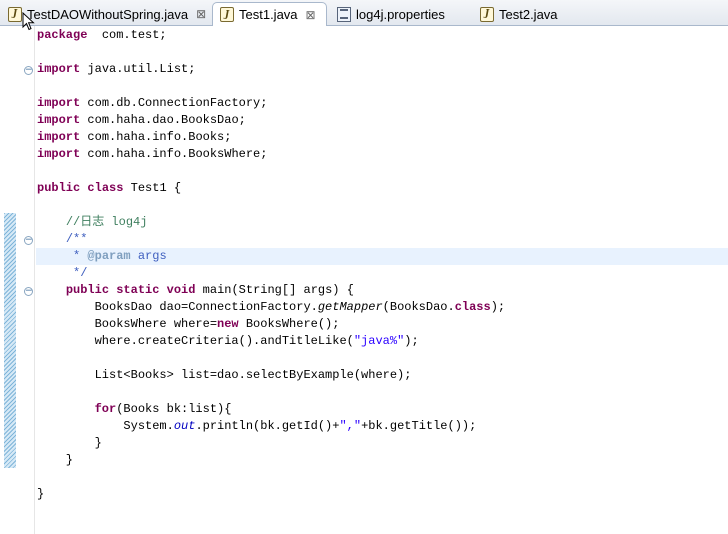 The width and height of the screenshot is (728, 534). I want to click on code-line: public static void main(String[] args) {, so click(271, 290).